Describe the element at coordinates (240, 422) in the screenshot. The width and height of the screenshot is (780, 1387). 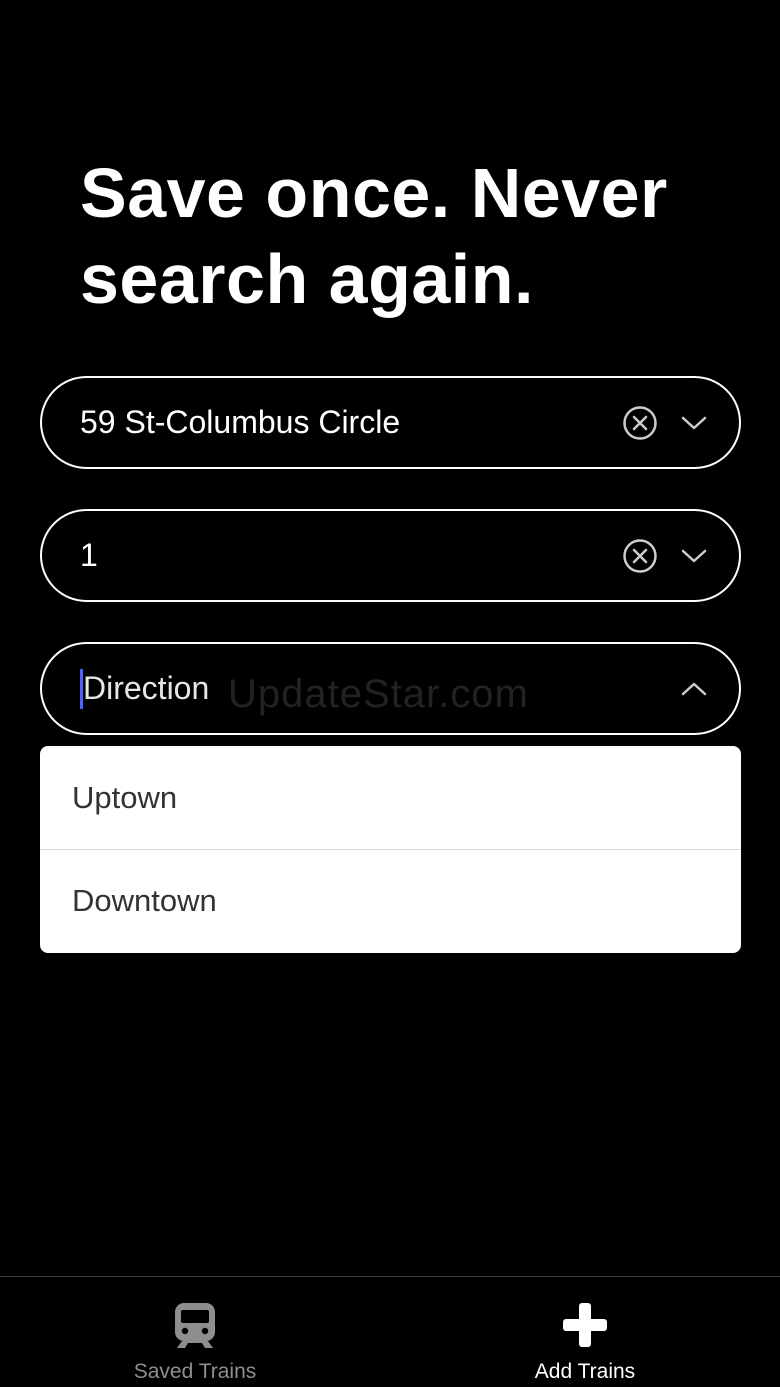
I see `station-value: 59 St-Columbus Circle` at that location.